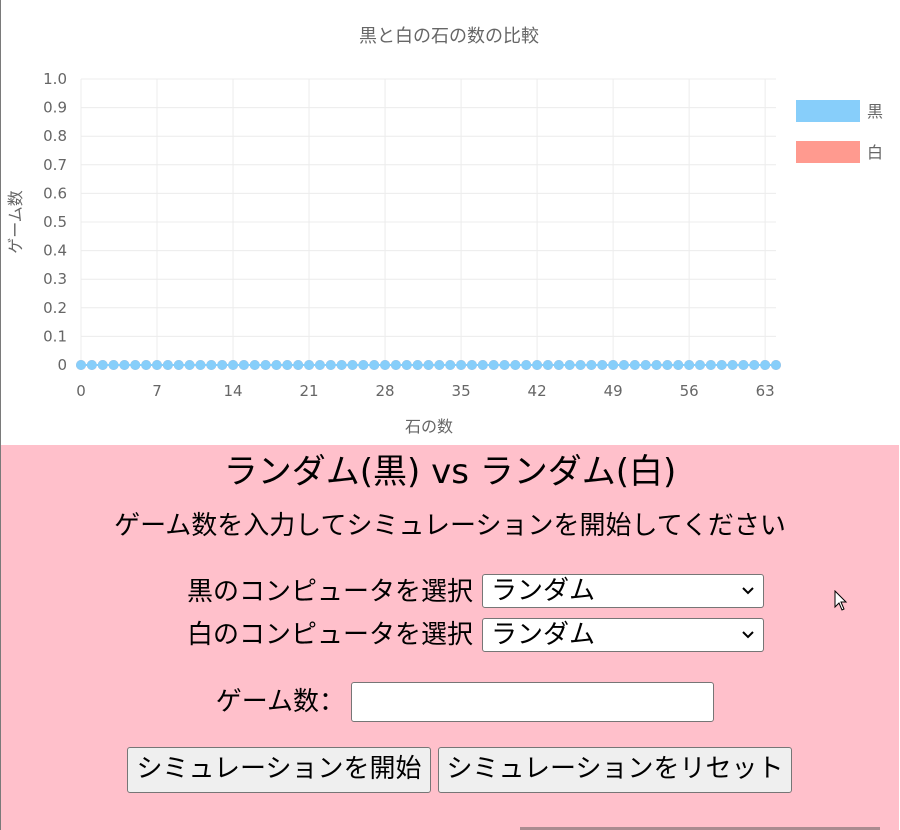 This screenshot has height=830, width=900. Describe the element at coordinates (329, 635) in the screenshot. I see `white-select-label: 白のコンピュータを選択` at that location.